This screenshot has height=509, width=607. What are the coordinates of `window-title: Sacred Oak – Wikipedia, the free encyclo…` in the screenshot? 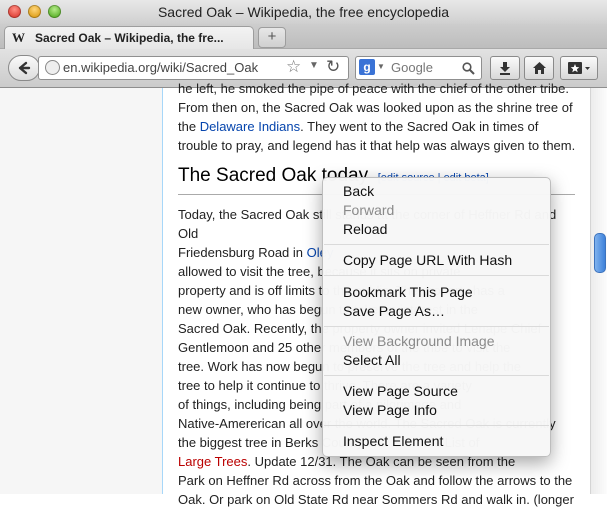 It's located at (303, 12).